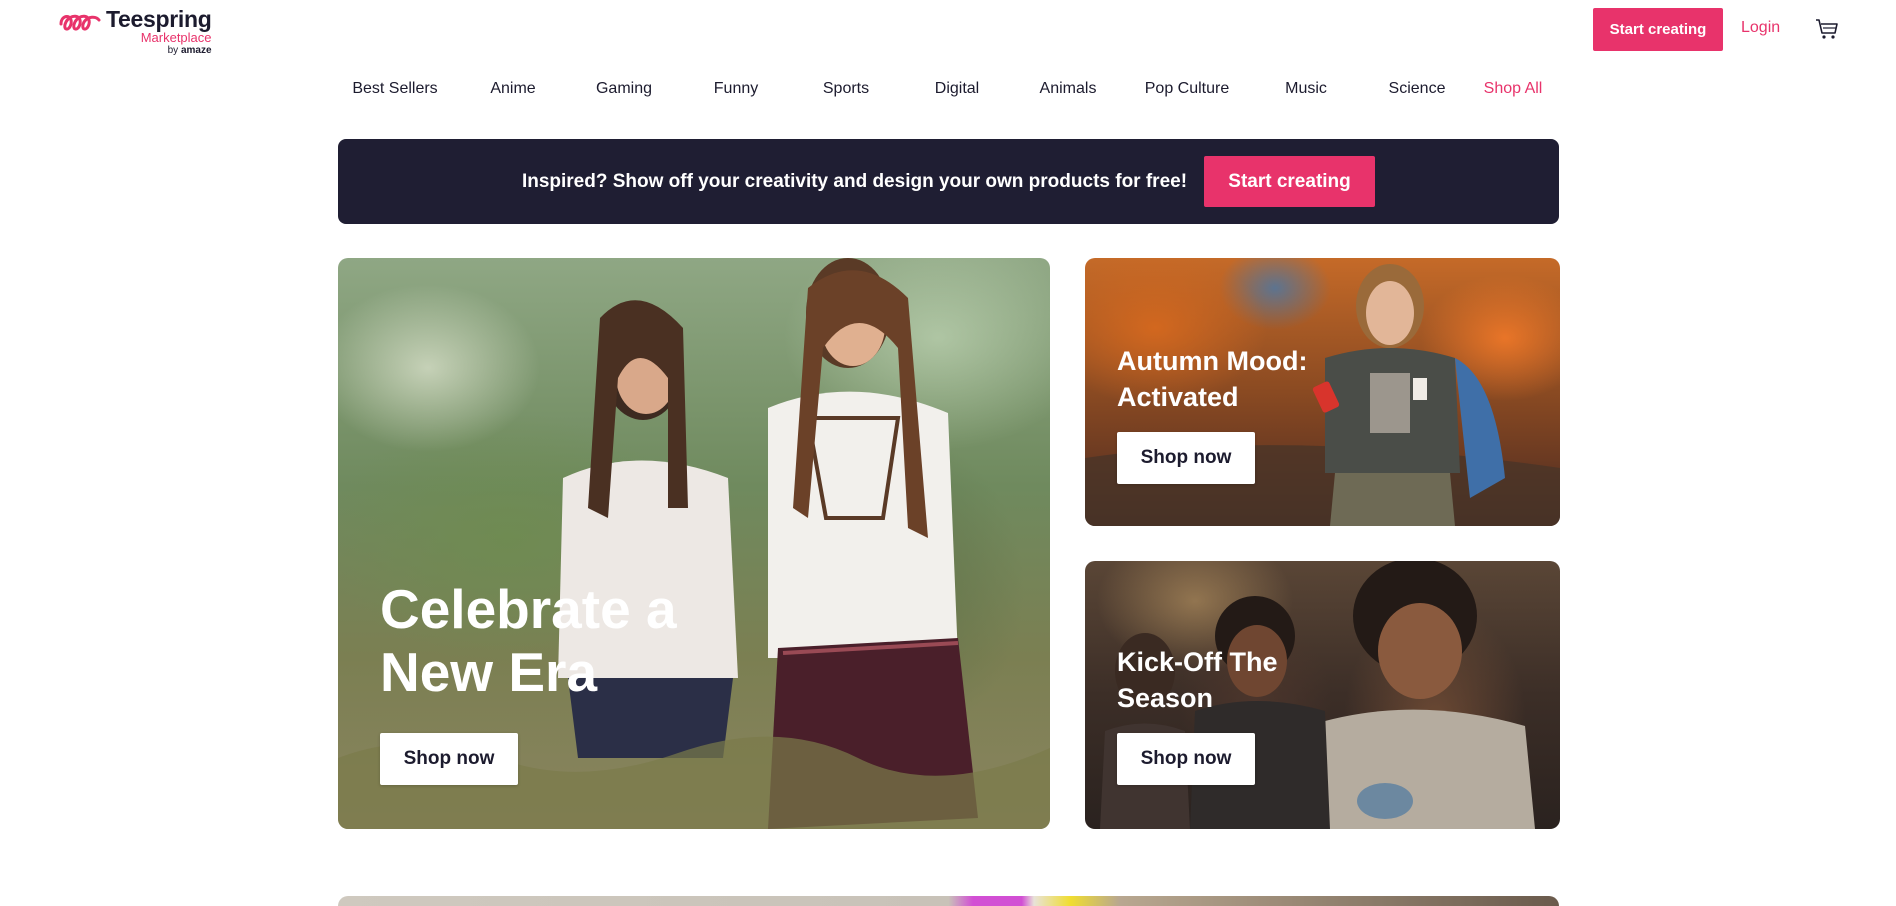  I want to click on promo-card-autumn: Autumn Mood: Activated Shop now, so click(1322, 392).